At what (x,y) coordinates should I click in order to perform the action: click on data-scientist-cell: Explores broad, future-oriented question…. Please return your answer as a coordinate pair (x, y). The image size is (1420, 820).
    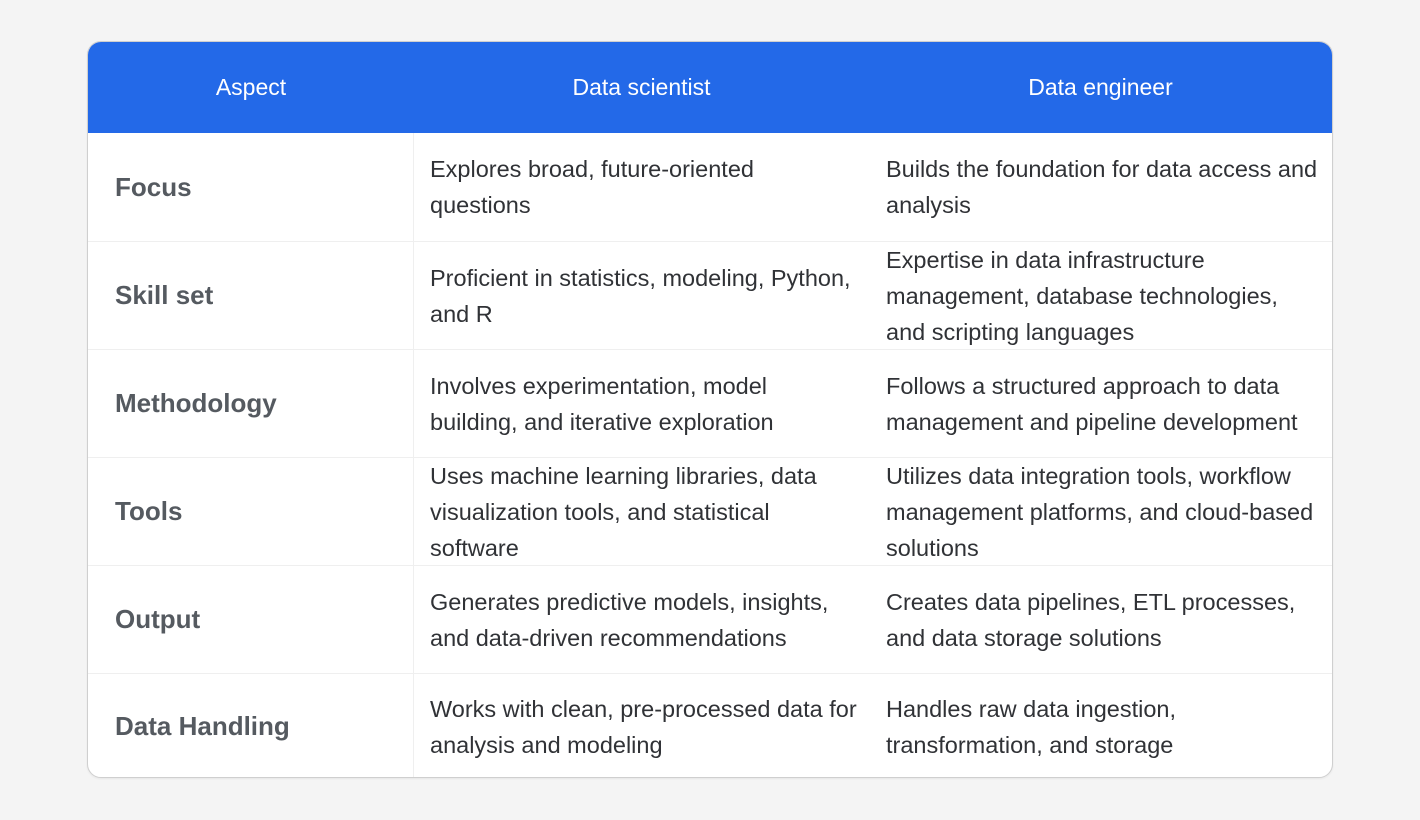
    Looking at the image, I should click on (592, 187).